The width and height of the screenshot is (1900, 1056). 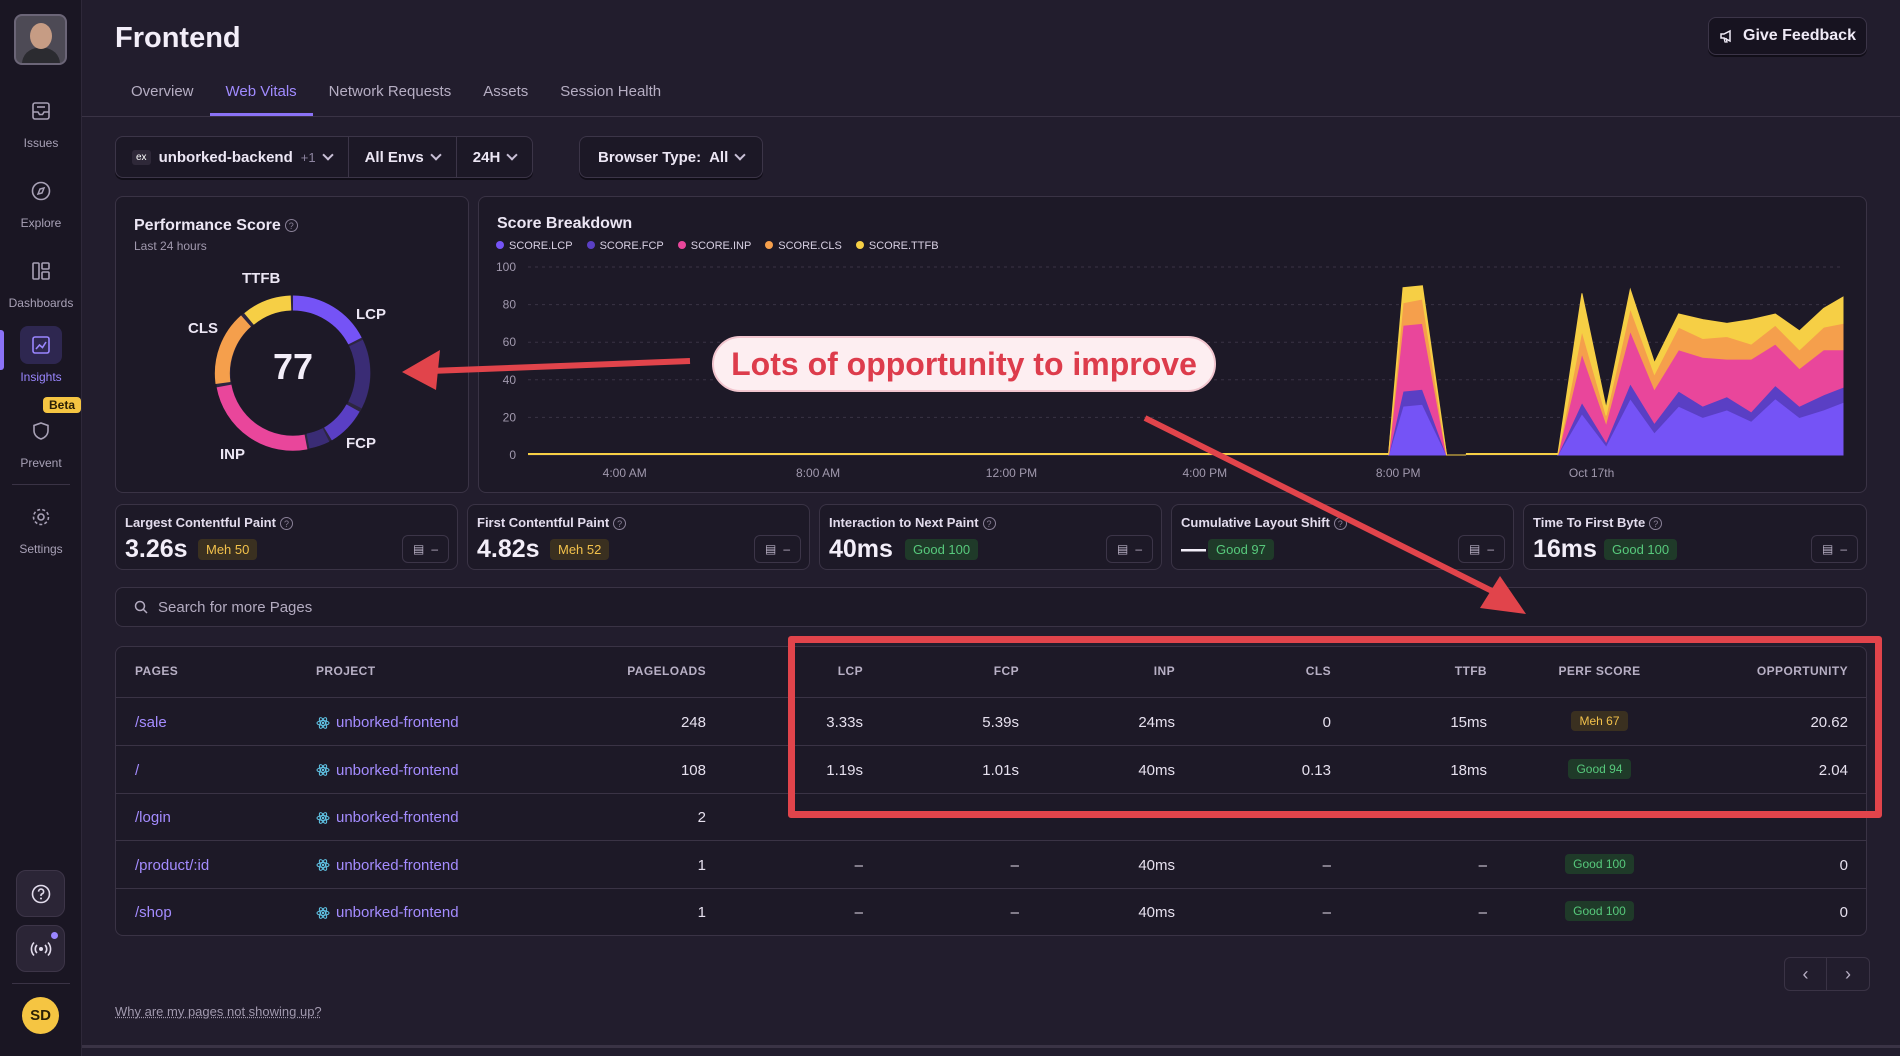 I want to click on broadcast-button, so click(x=40, y=948).